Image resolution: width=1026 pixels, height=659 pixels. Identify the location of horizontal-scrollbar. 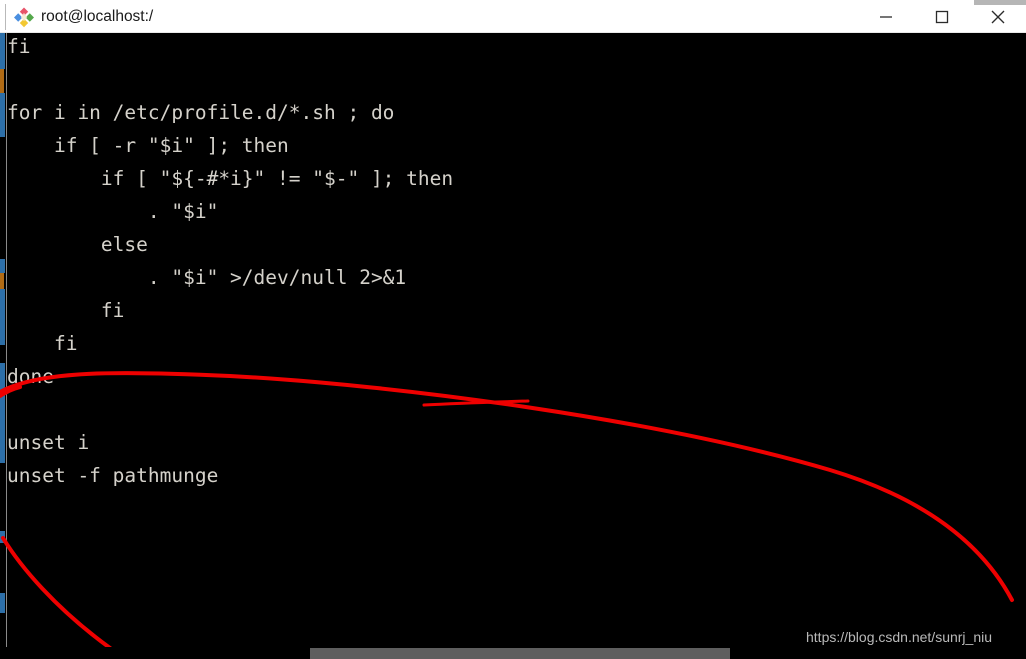
(513, 653).